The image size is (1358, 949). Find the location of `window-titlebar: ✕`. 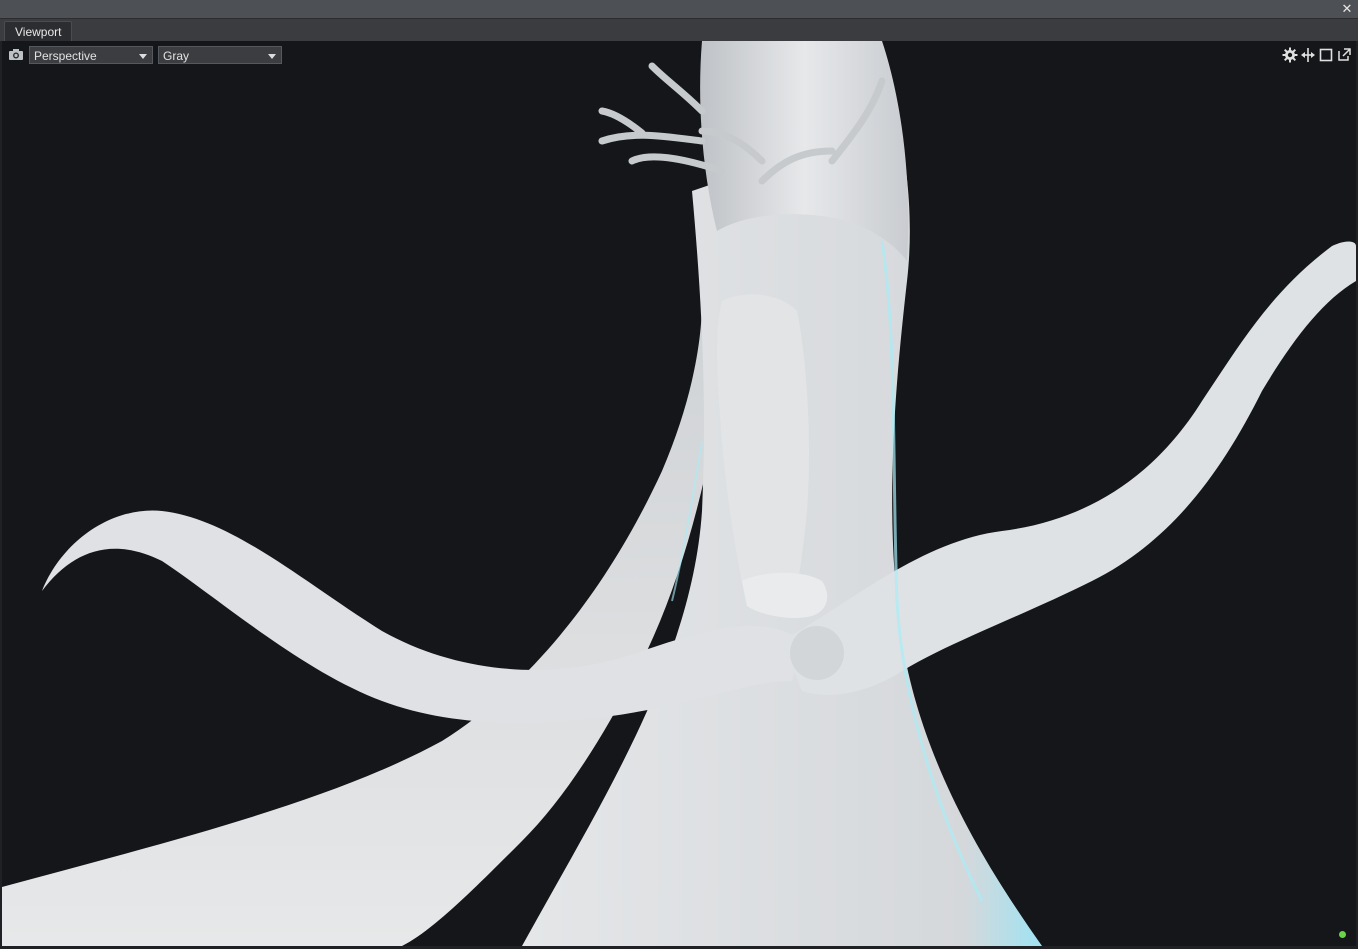

window-titlebar: ✕ is located at coordinates (679, 9).